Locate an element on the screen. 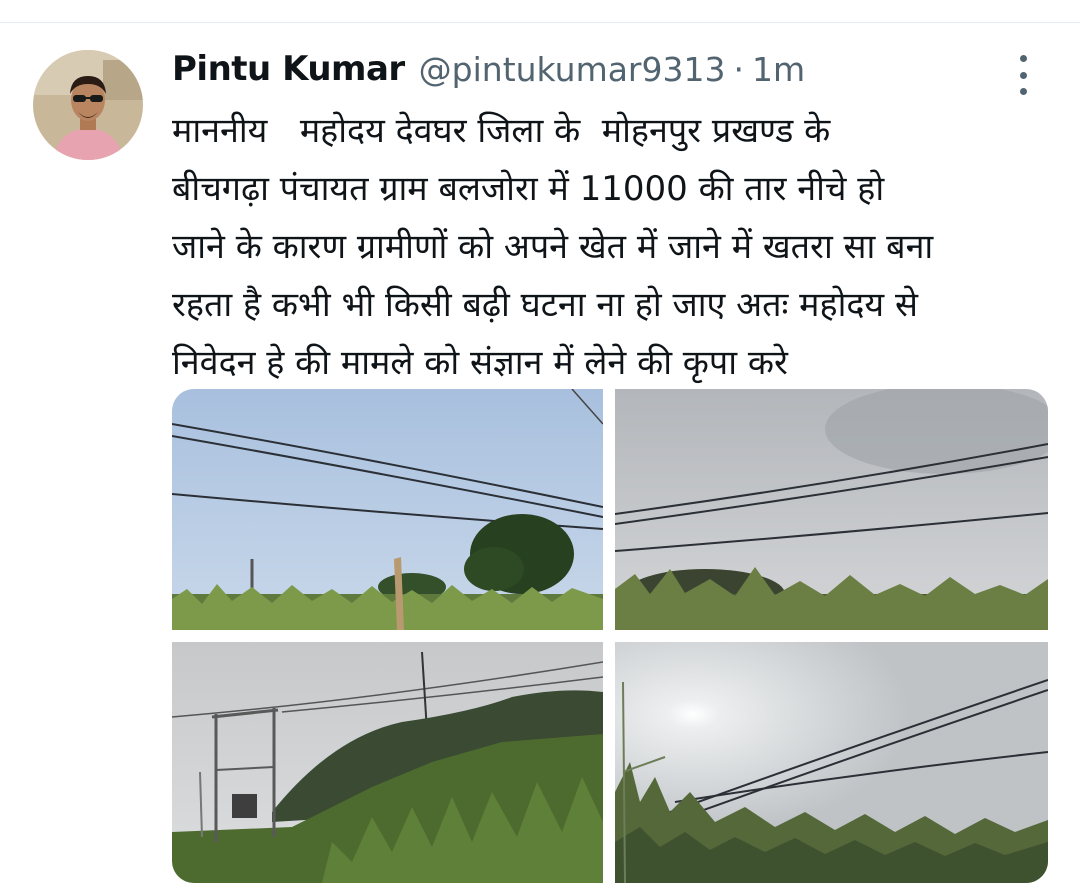 Image resolution: width=1080 pixels, height=896 pixels. user-handle: @pintukumar9313 is located at coordinates (572, 69).